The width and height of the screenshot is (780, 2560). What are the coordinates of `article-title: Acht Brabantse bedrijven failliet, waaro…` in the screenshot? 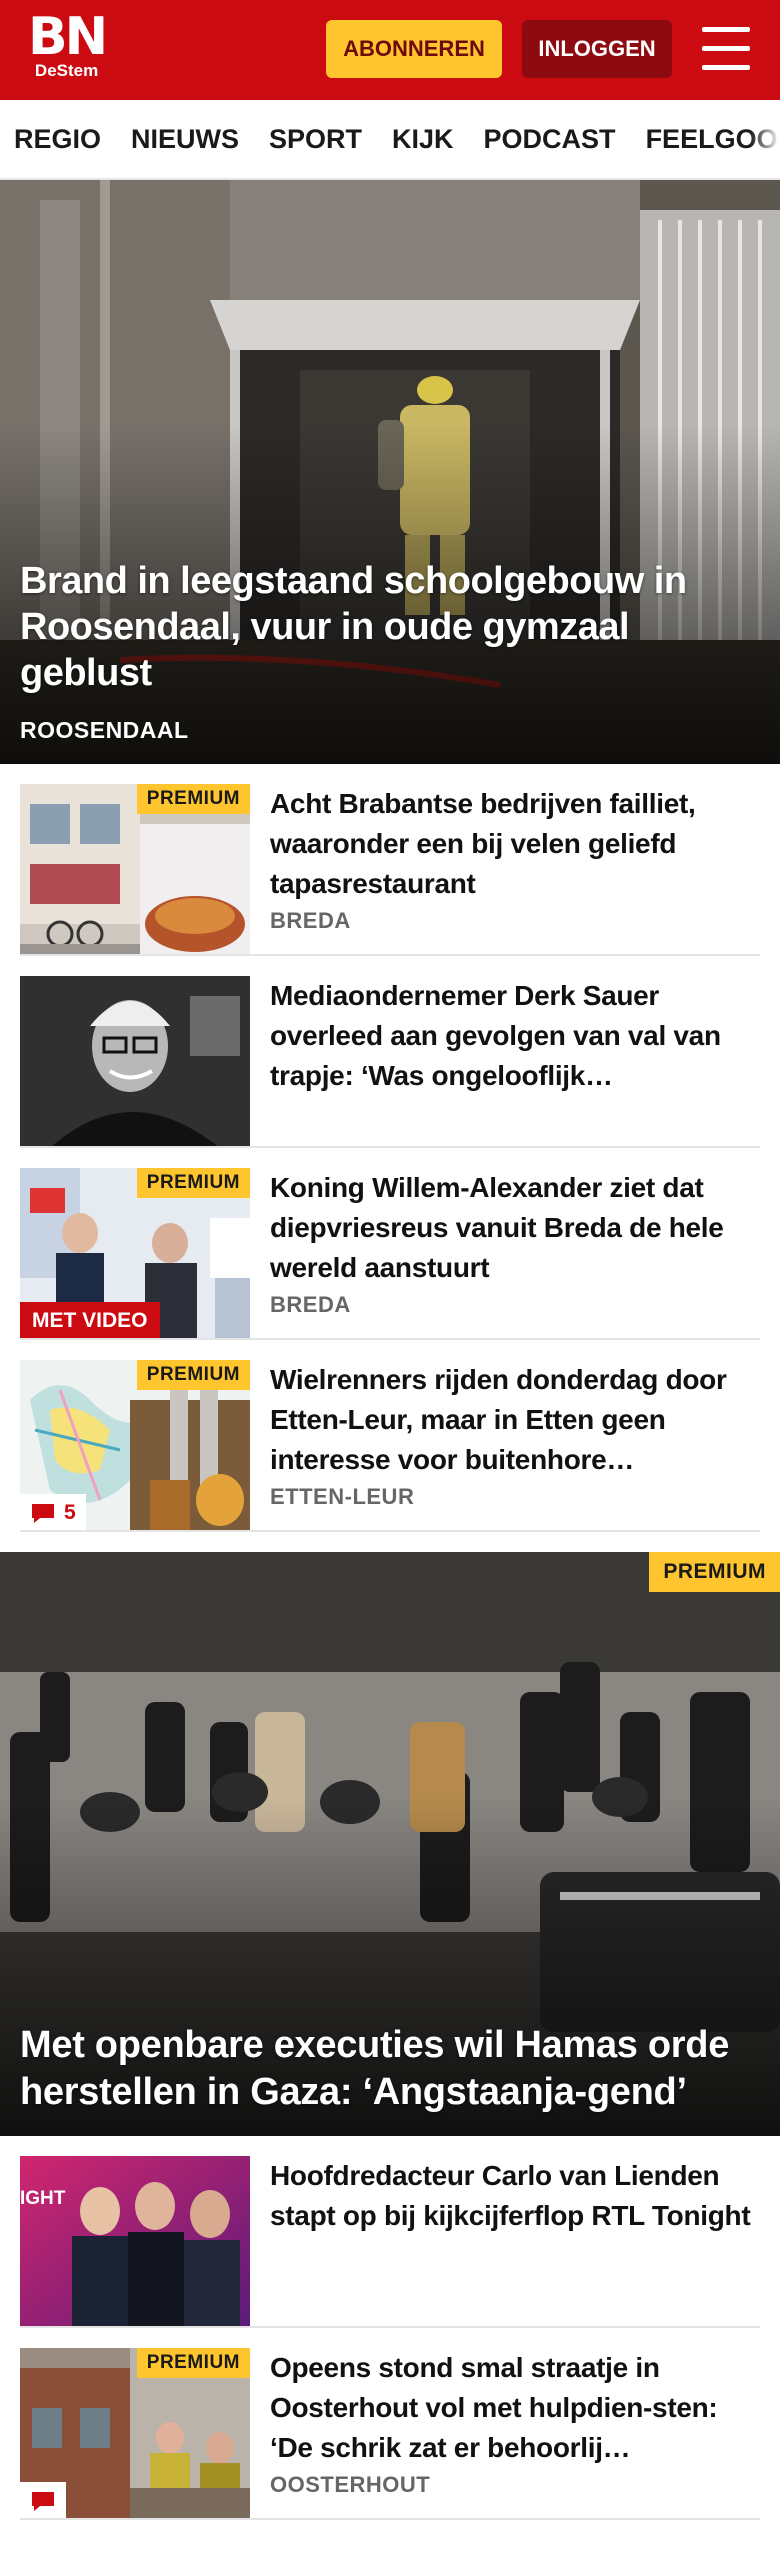 It's located at (515, 844).